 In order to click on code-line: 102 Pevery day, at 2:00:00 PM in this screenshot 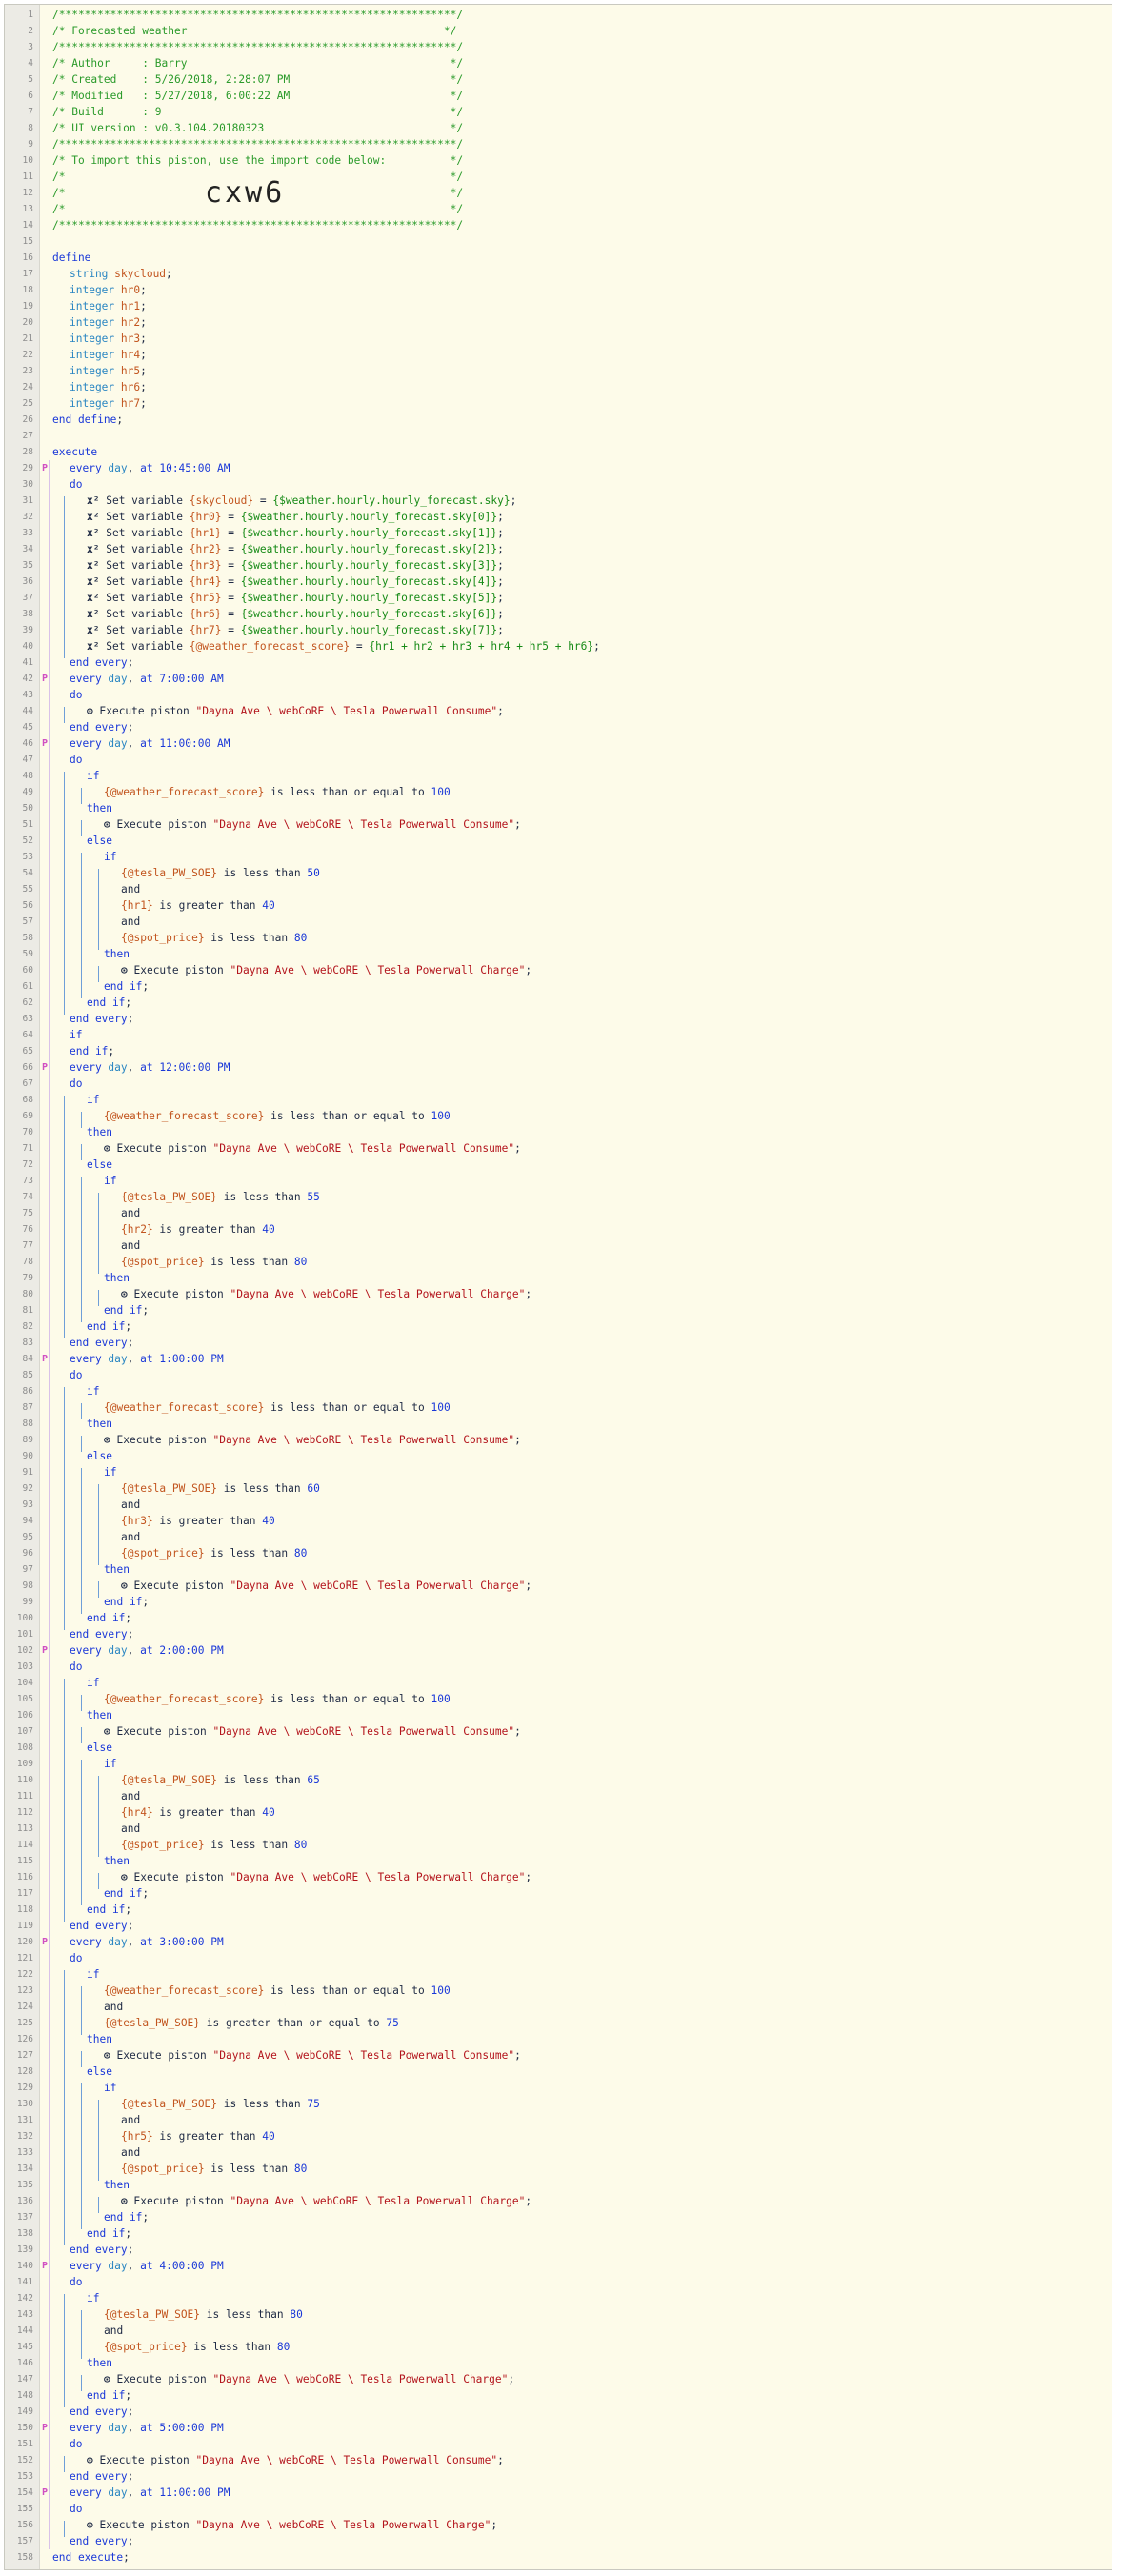, I will do `click(558, 1650)`.